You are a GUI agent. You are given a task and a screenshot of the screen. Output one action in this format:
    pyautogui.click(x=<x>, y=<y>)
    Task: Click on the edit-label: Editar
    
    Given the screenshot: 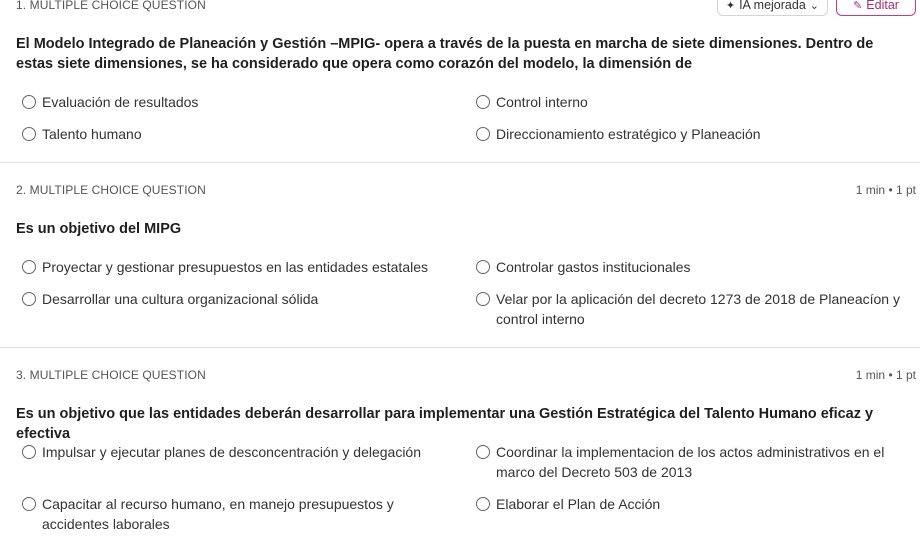 What is the action you would take?
    pyautogui.click(x=882, y=6)
    